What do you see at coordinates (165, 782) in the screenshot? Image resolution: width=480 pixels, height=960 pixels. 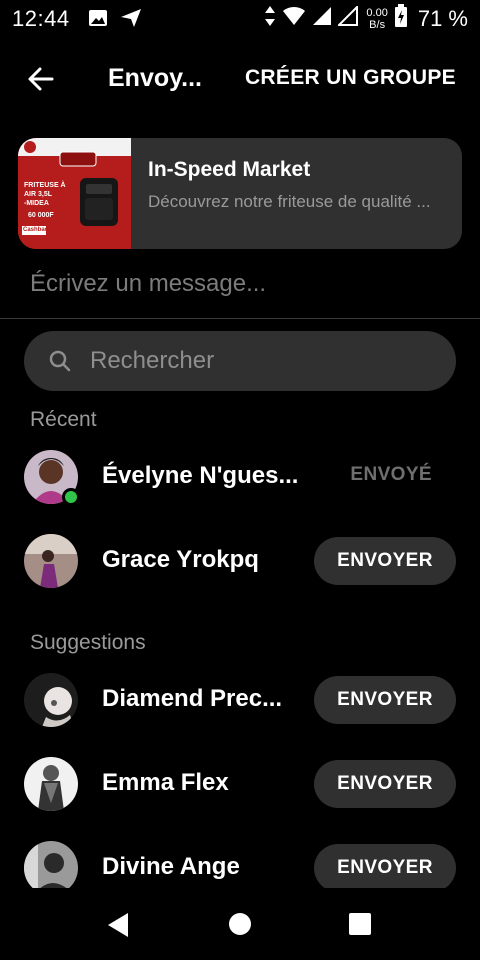 I see `contact-name: Emma Flex` at bounding box center [165, 782].